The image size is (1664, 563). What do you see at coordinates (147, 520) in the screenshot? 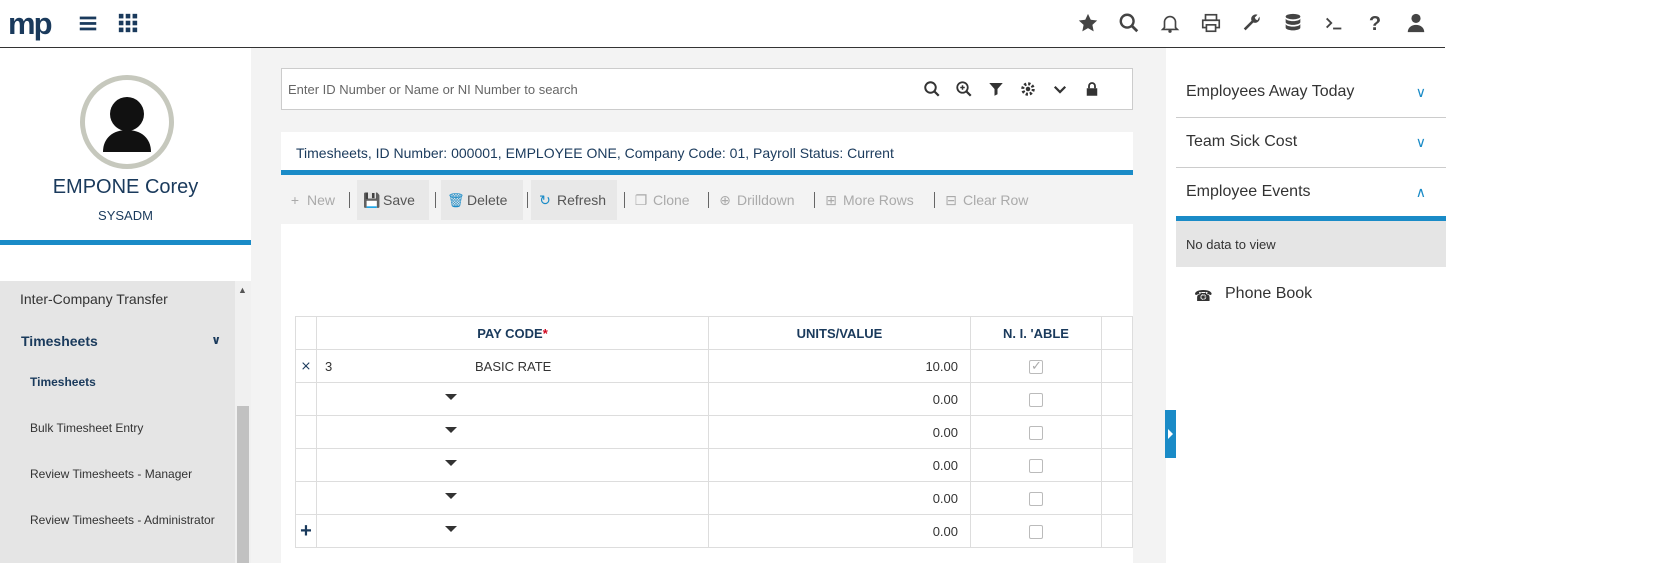
I see `sidebar-item-review-timesheets-administrator: Review Timesheets - Administrator` at bounding box center [147, 520].